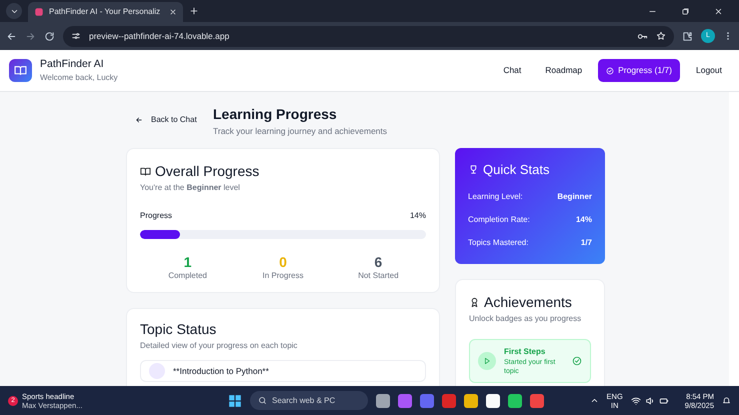  Describe the element at coordinates (378, 276) in the screenshot. I see `stat-label: Not Started` at that location.